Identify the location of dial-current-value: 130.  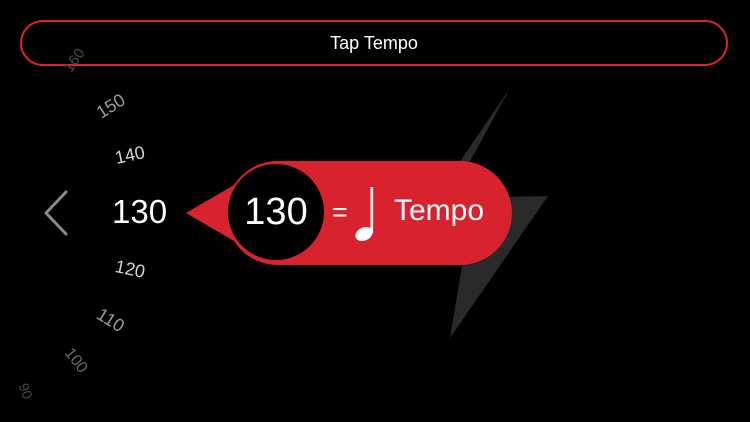
(139, 212).